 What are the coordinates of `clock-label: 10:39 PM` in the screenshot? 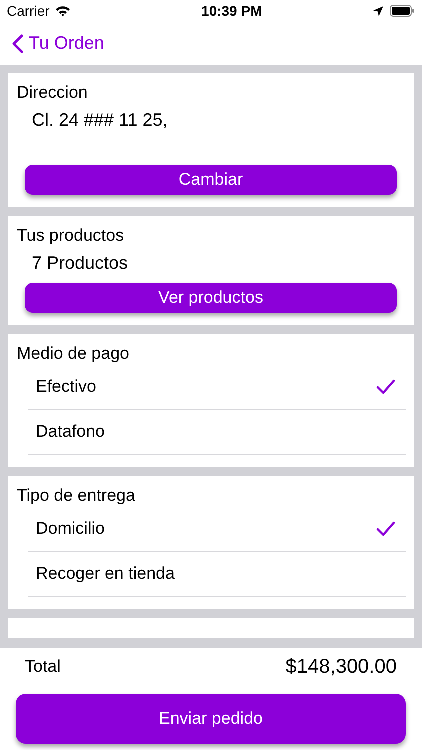 It's located at (232, 11).